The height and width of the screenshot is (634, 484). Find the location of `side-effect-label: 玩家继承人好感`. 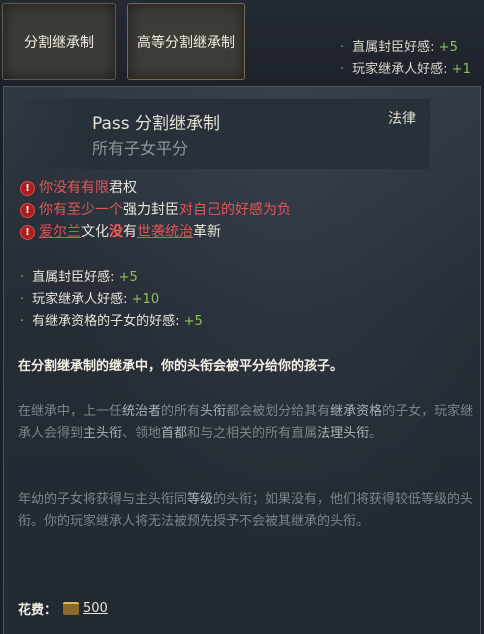

side-effect-label: 玩家继承人好感 is located at coordinates (398, 69).